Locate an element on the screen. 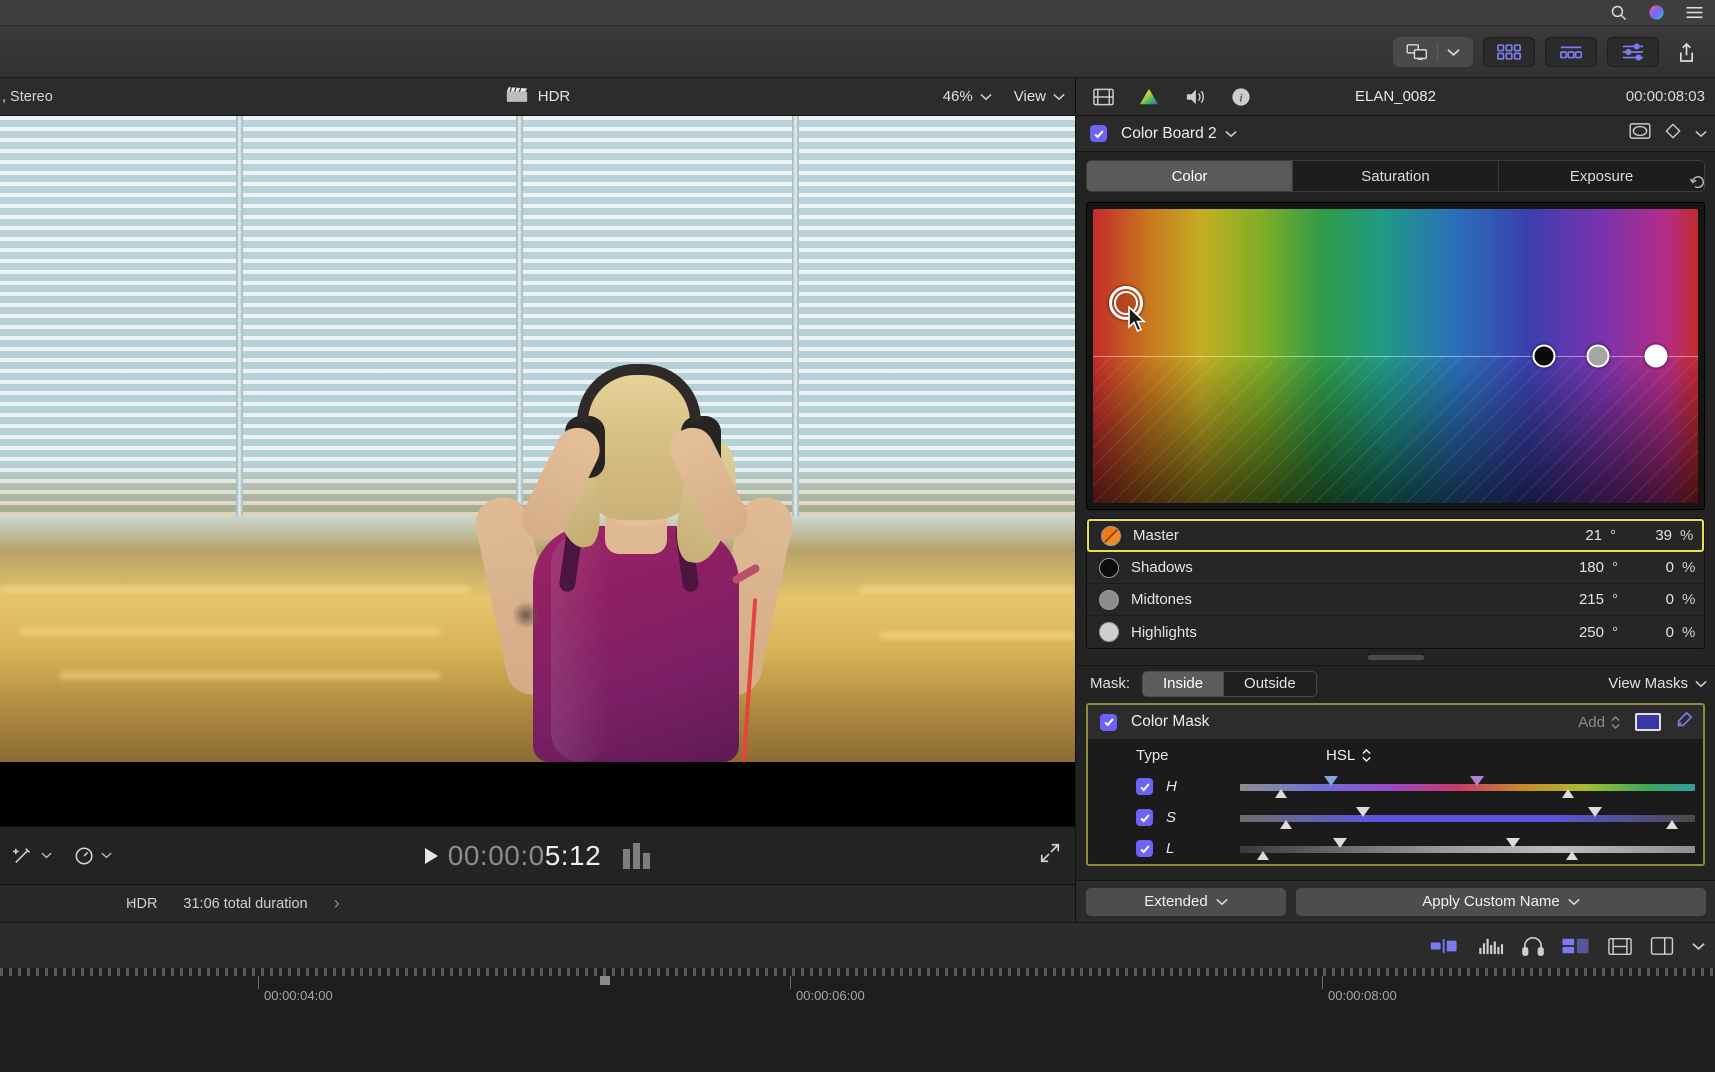  extended-dropdown-button: Extended is located at coordinates (1186, 901).